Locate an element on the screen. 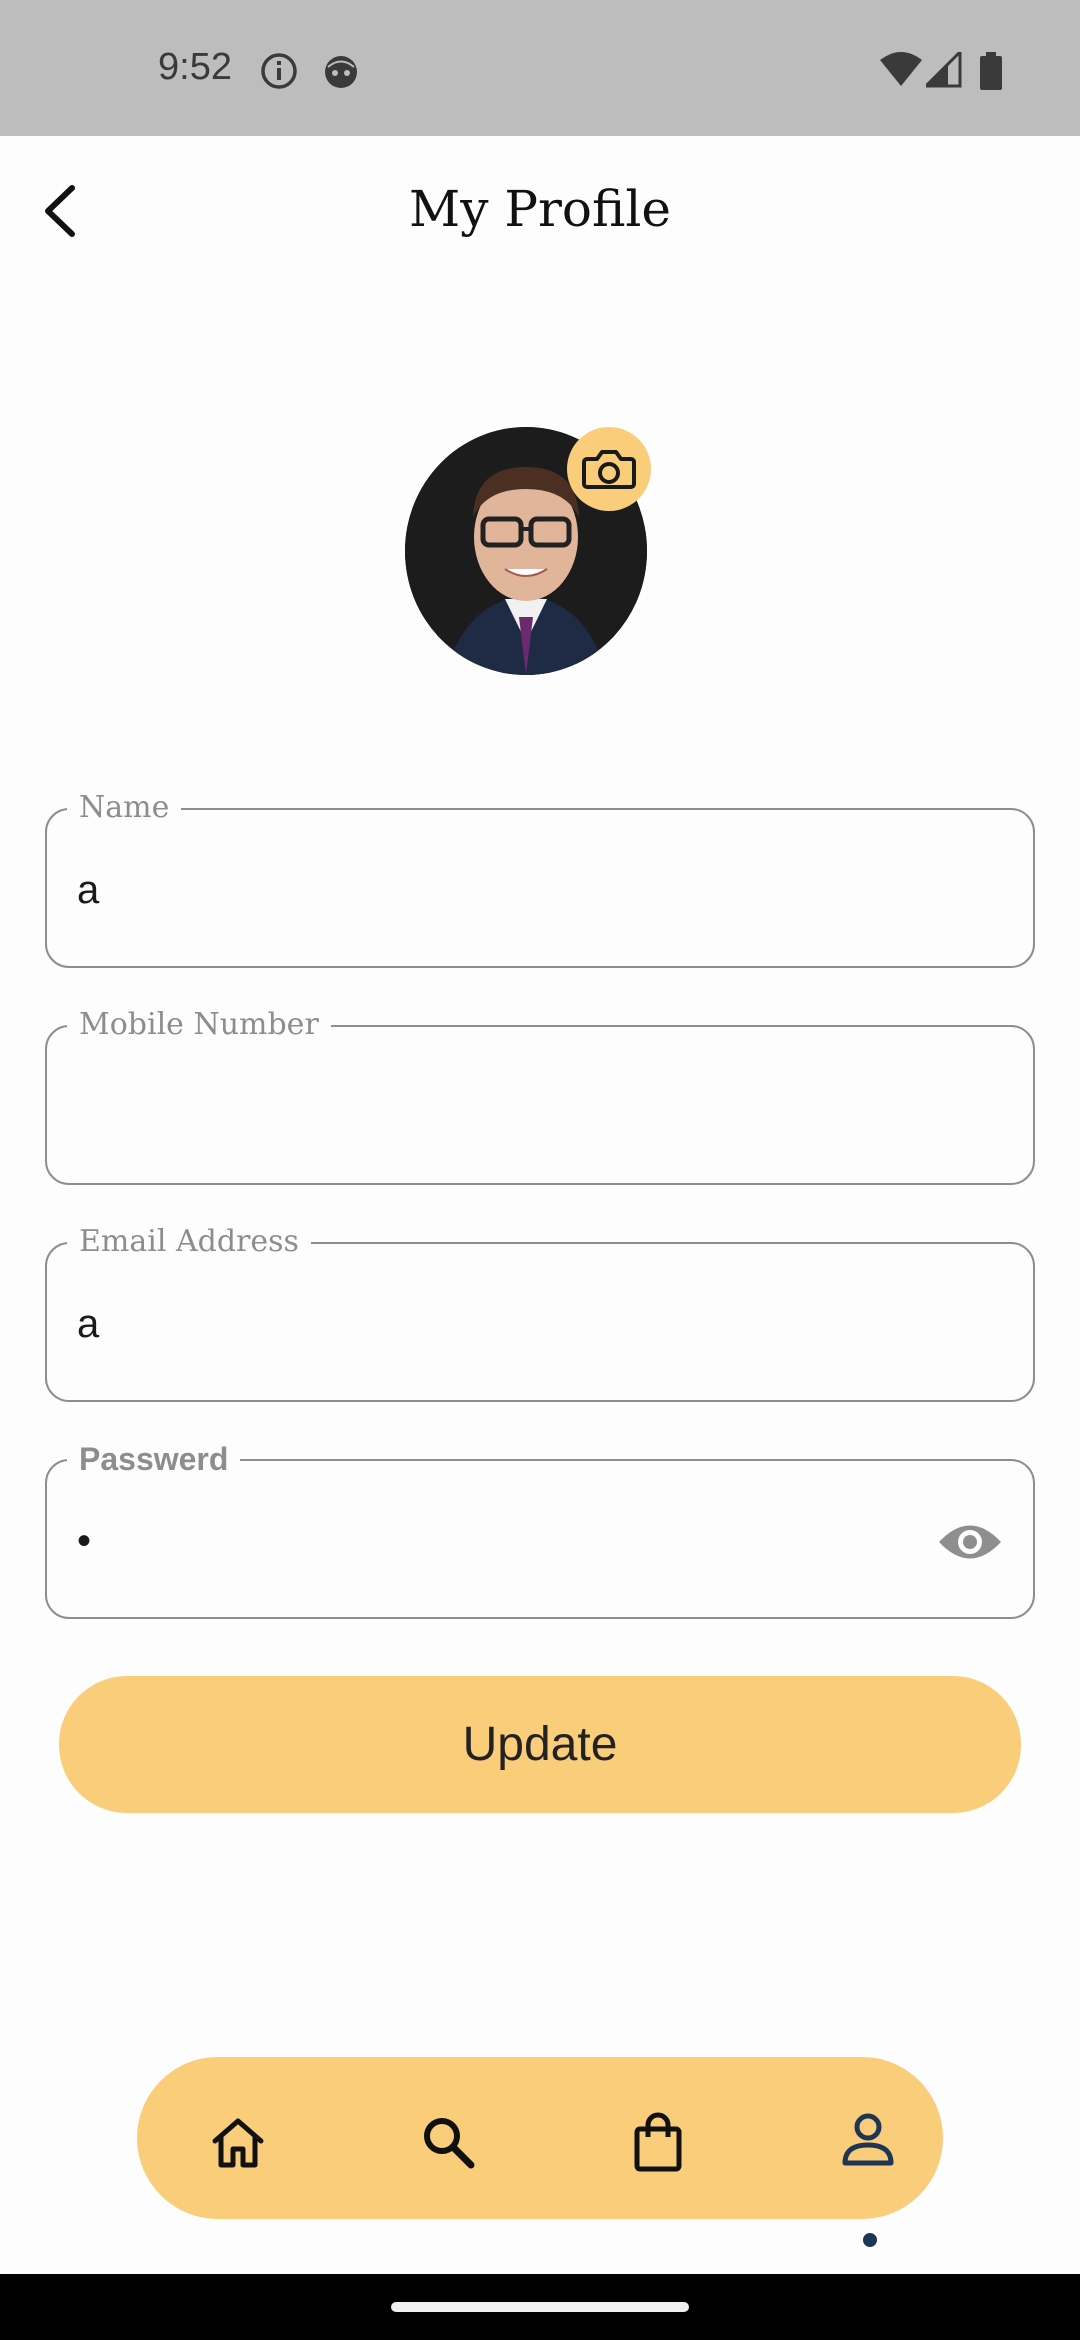 The height and width of the screenshot is (2340, 1080). camera-icon is located at coordinates (609, 469).